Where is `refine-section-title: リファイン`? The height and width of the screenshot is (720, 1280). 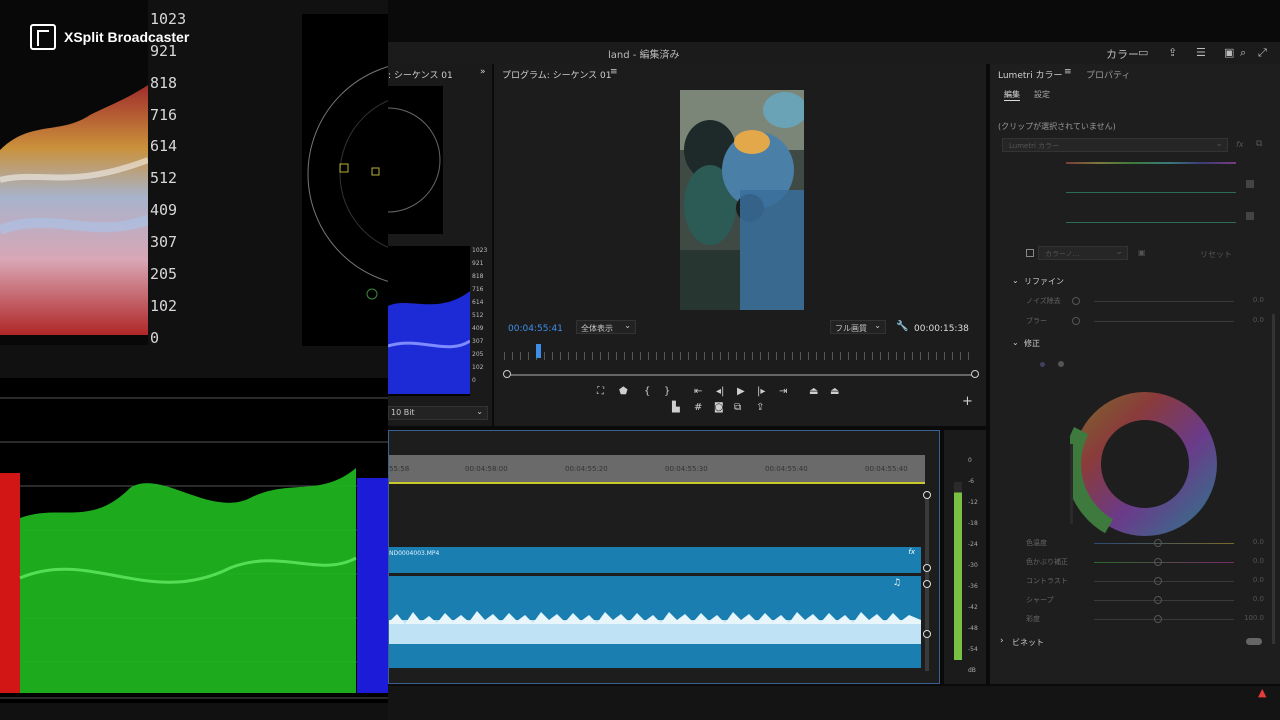 refine-section-title: リファイン is located at coordinates (1044, 281).